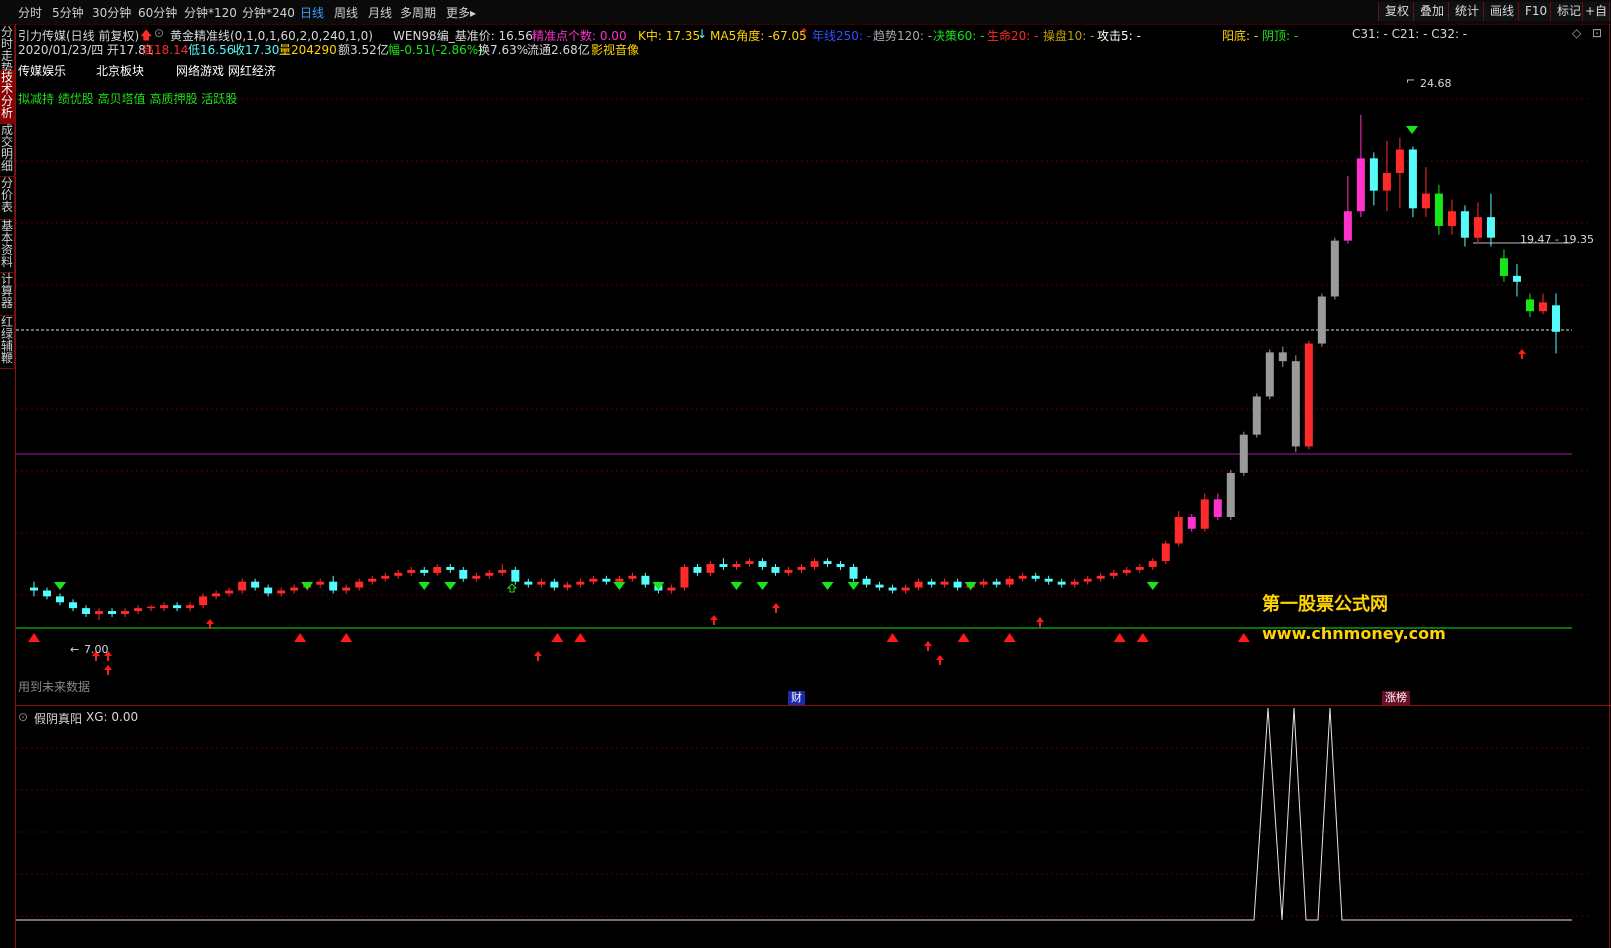 Image resolution: width=1611 pixels, height=948 pixels. I want to click on period-fenshi: 分时, so click(30, 12).